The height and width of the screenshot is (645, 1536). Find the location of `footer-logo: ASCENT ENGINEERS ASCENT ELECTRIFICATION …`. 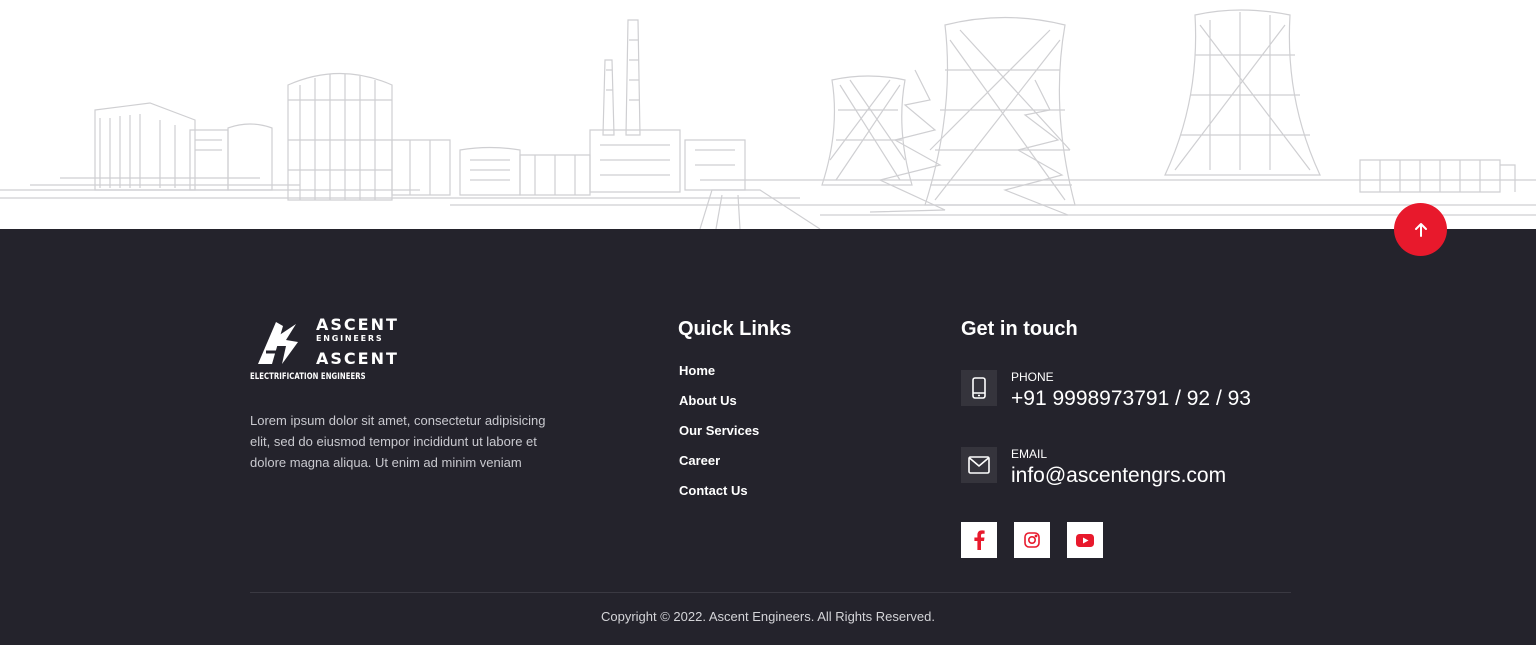

footer-logo: ASCENT ENGINEERS ASCENT ELECTRIFICATION … is located at coordinates (323, 350).